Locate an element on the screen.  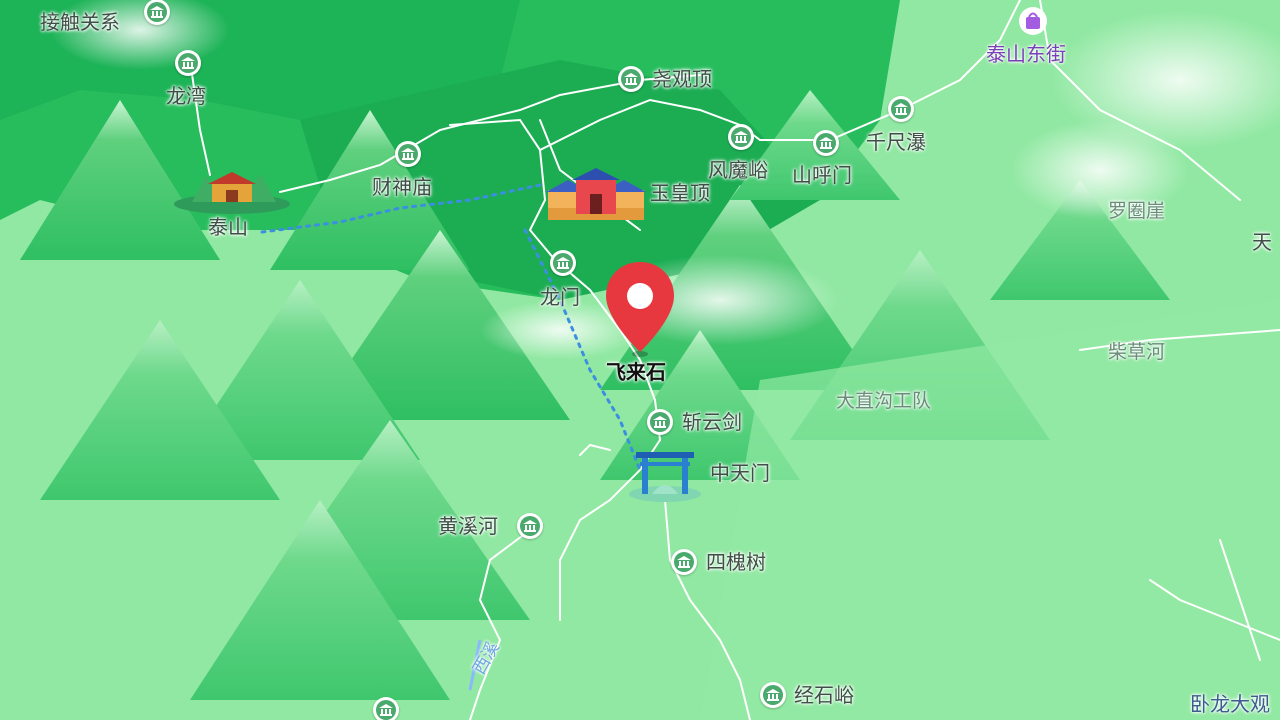
place-label-wolongda: 卧龙大观 is located at coordinates (1230, 704).